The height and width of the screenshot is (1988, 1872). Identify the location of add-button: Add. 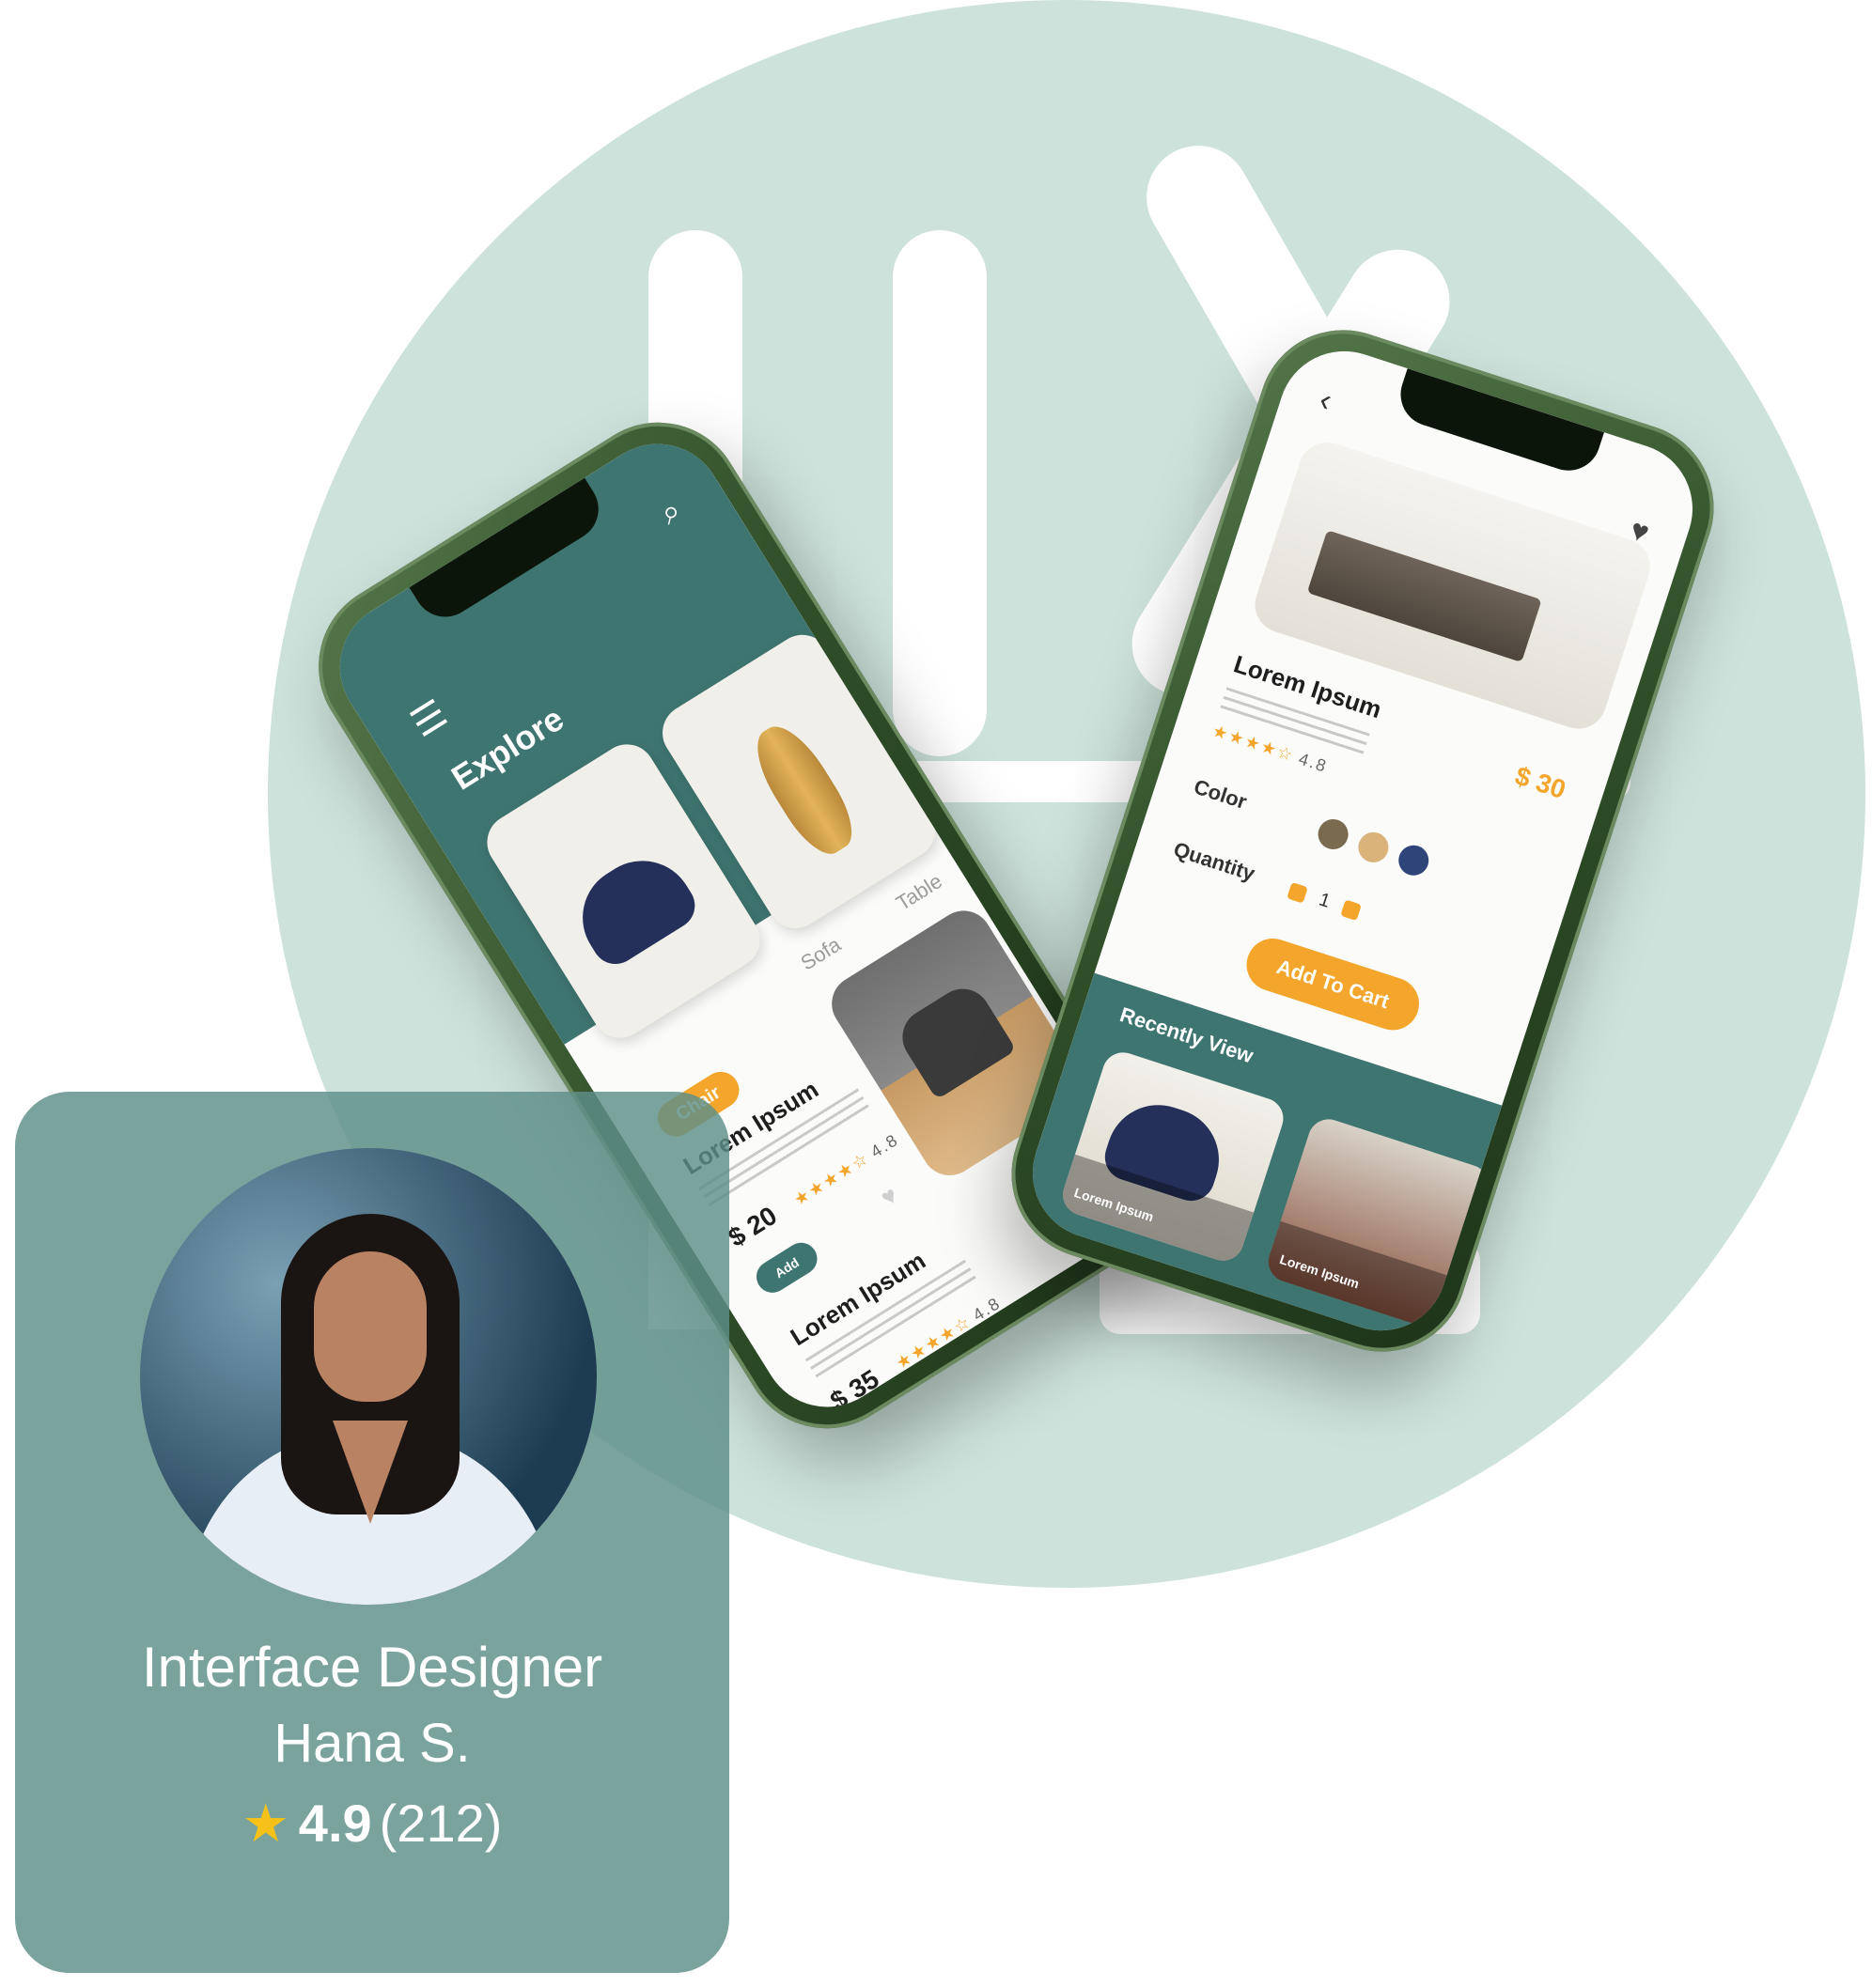
(786, 1267).